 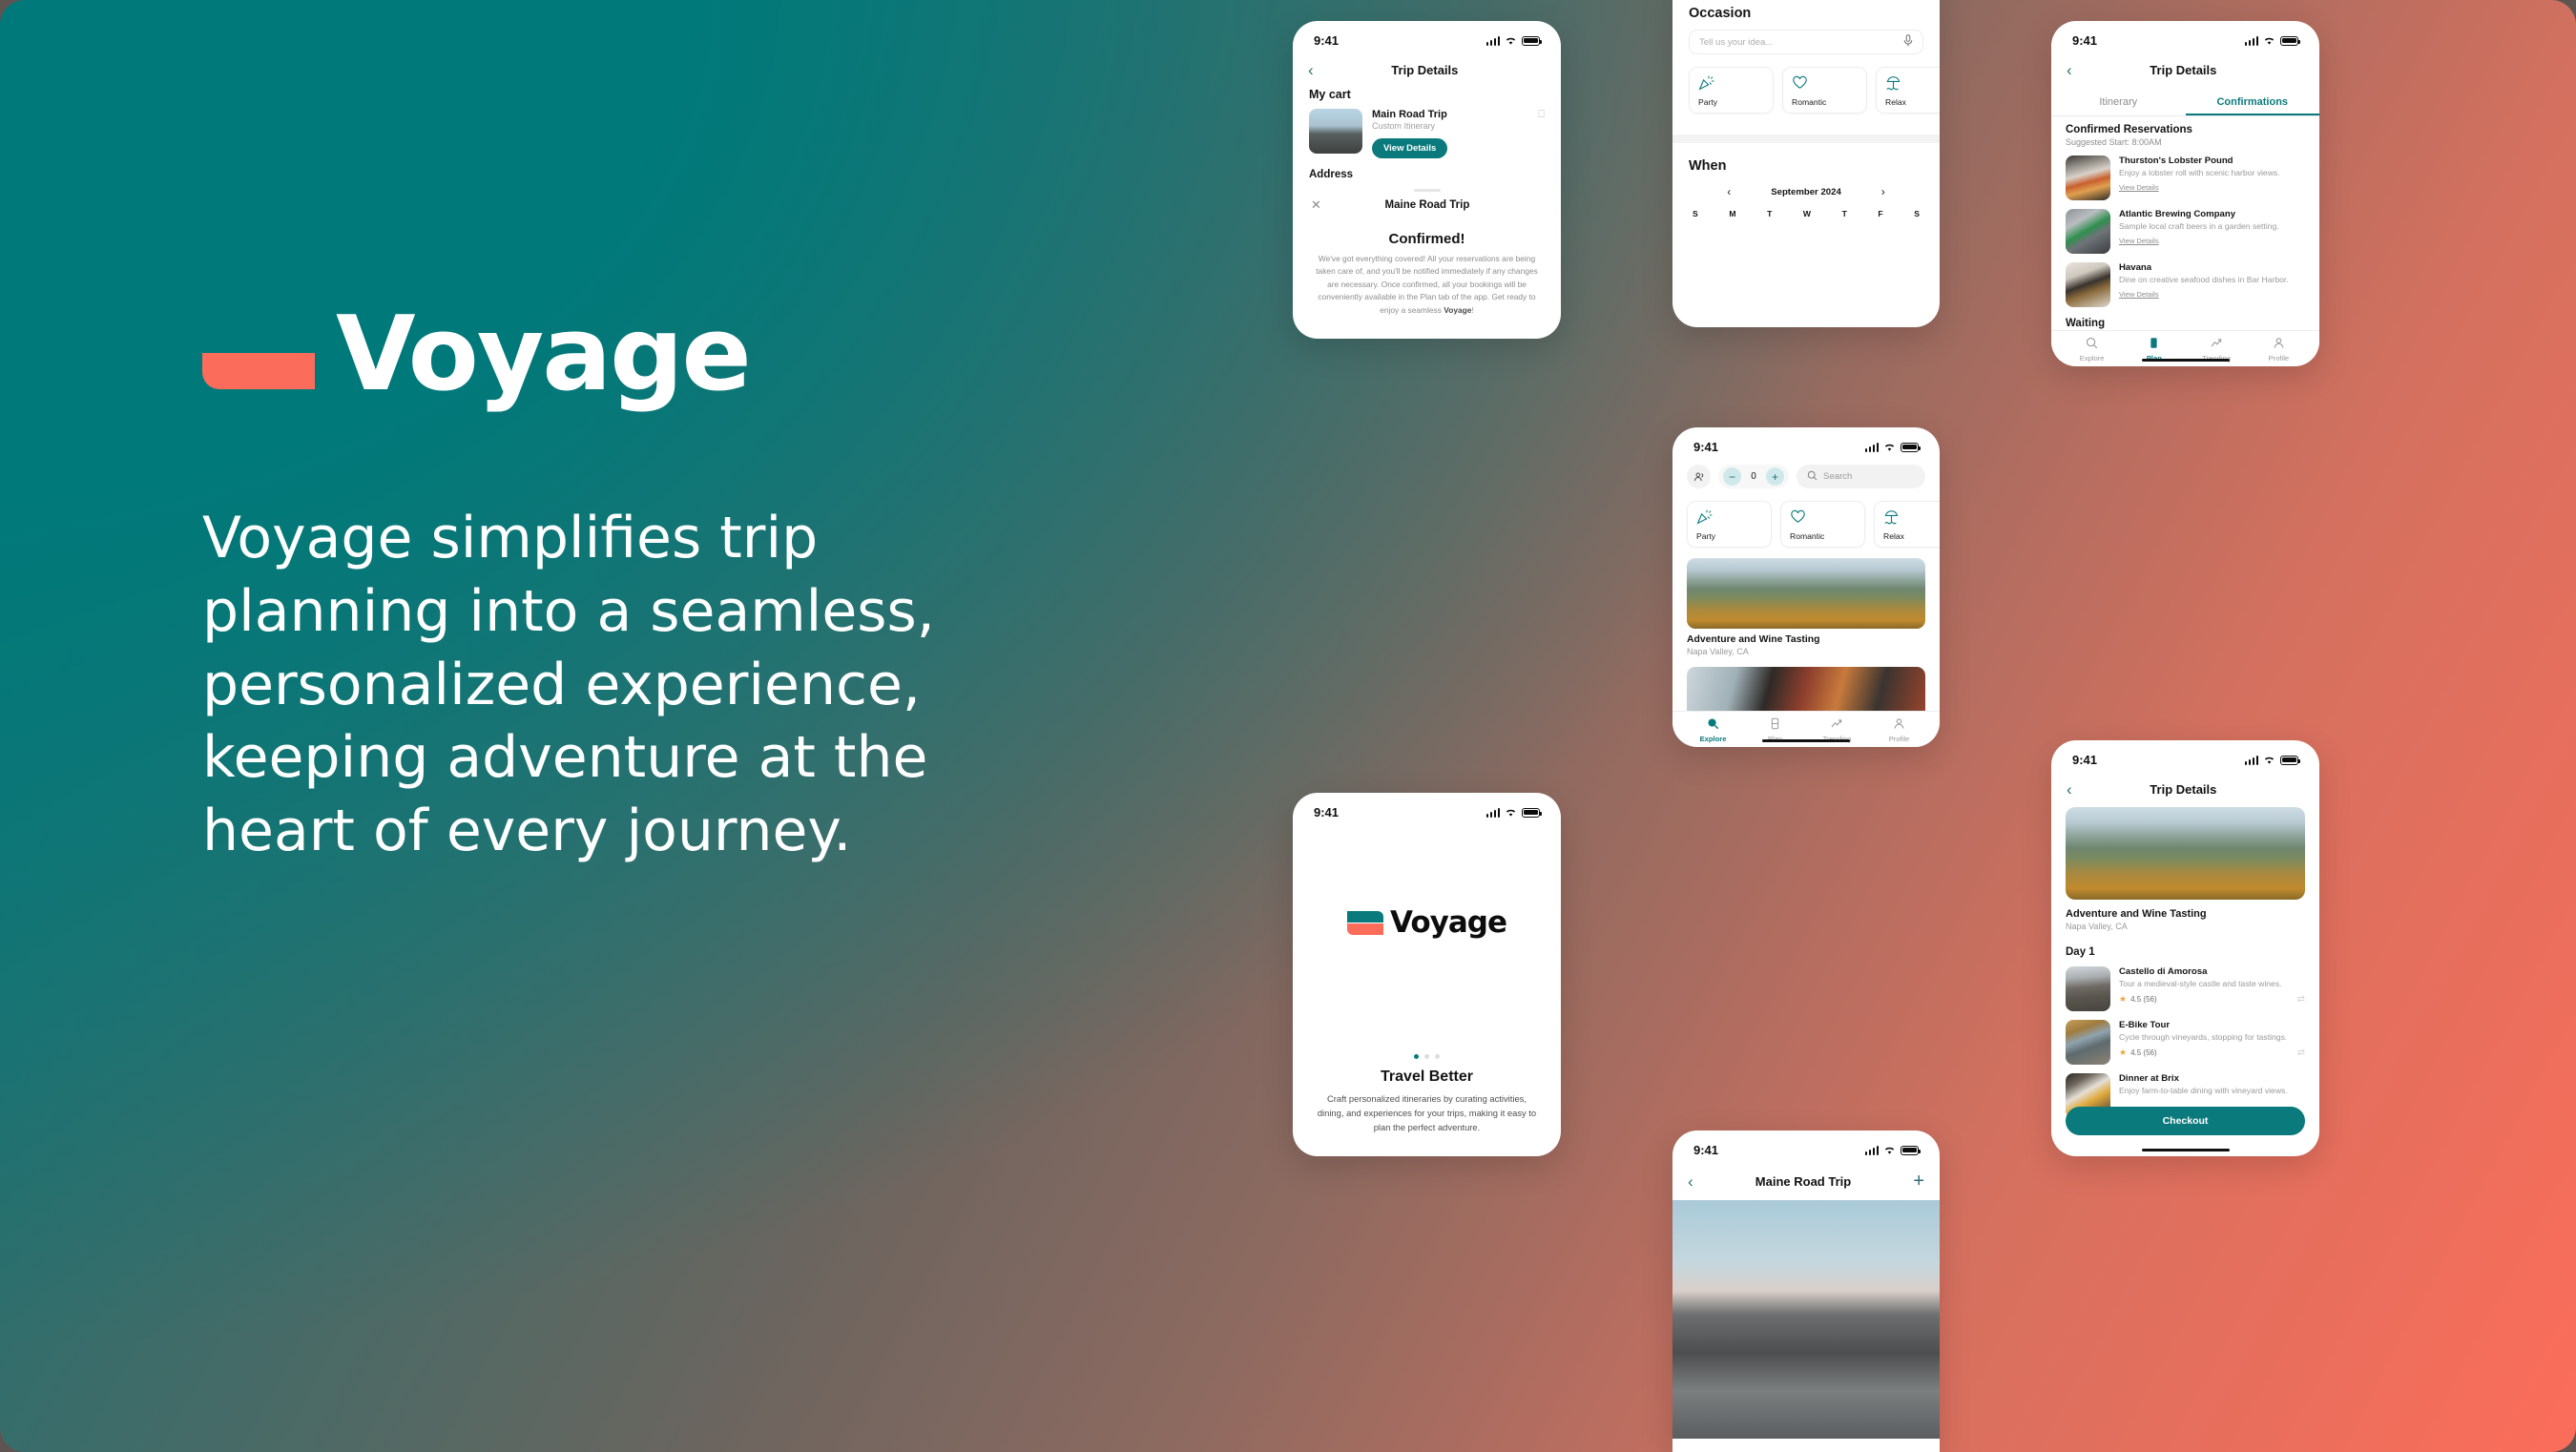 I want to click on phone-maine-road-trip: 9:41 ‹ Maine Road Trip +, so click(x=1806, y=1291).